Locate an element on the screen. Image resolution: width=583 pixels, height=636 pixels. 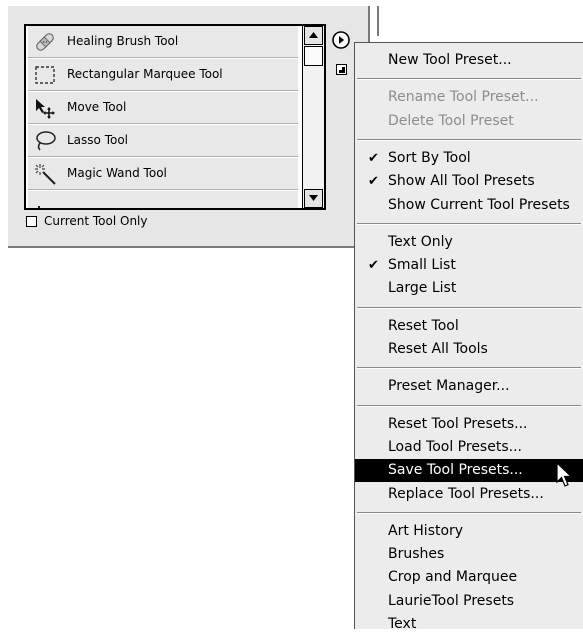
preset-list-scrollbar is located at coordinates (313, 117).